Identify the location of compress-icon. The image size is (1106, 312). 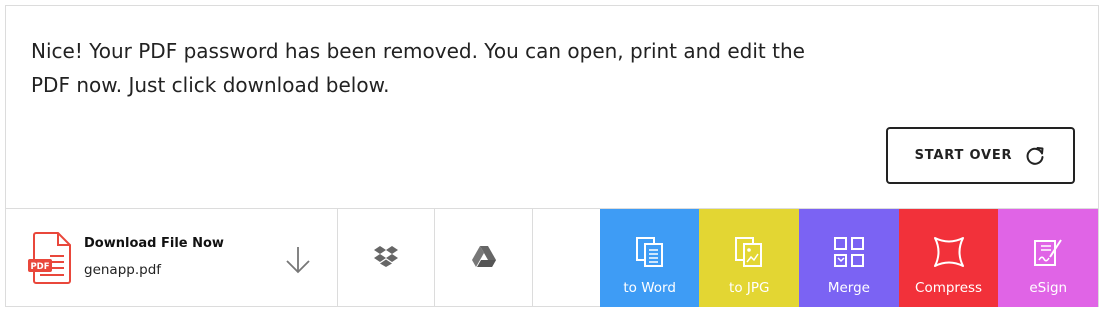
(949, 253).